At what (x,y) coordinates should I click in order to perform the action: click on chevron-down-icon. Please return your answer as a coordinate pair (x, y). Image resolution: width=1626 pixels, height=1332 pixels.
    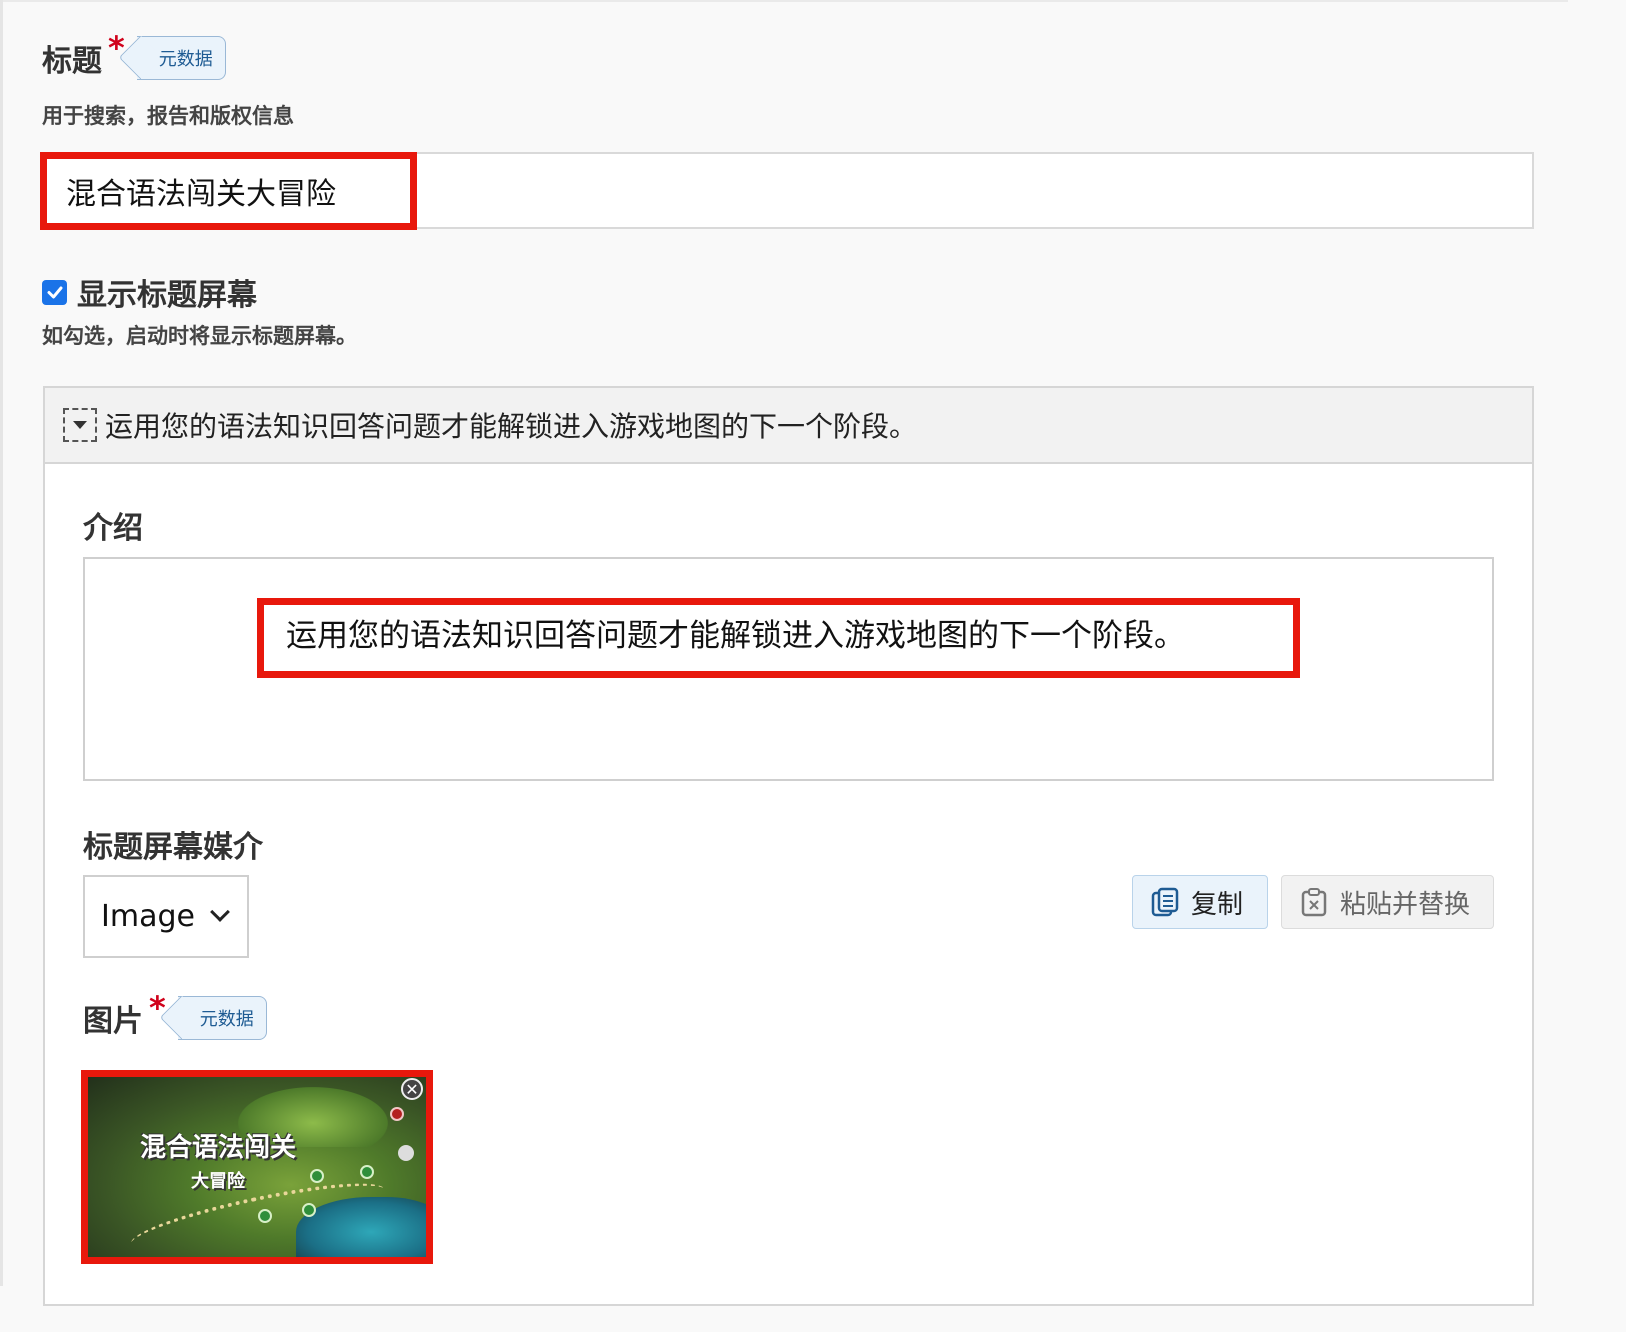
    Looking at the image, I should click on (220, 911).